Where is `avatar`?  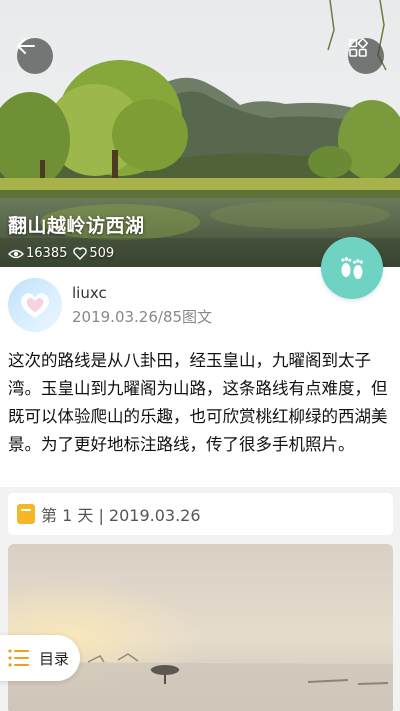 avatar is located at coordinates (35, 305).